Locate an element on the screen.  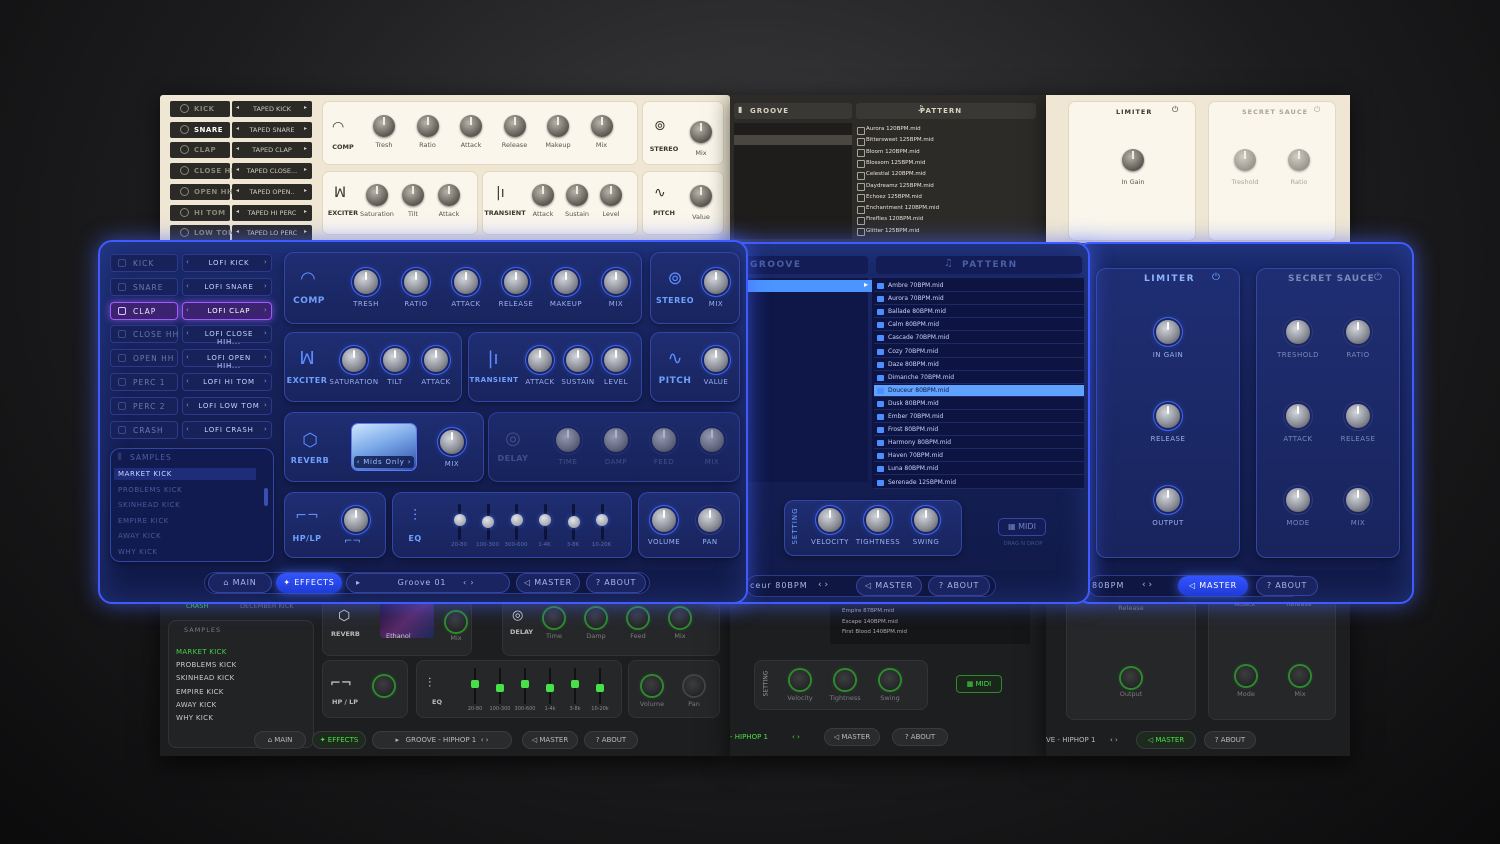
dark-groove-arrows: ‹ › is located at coordinates (796, 737).